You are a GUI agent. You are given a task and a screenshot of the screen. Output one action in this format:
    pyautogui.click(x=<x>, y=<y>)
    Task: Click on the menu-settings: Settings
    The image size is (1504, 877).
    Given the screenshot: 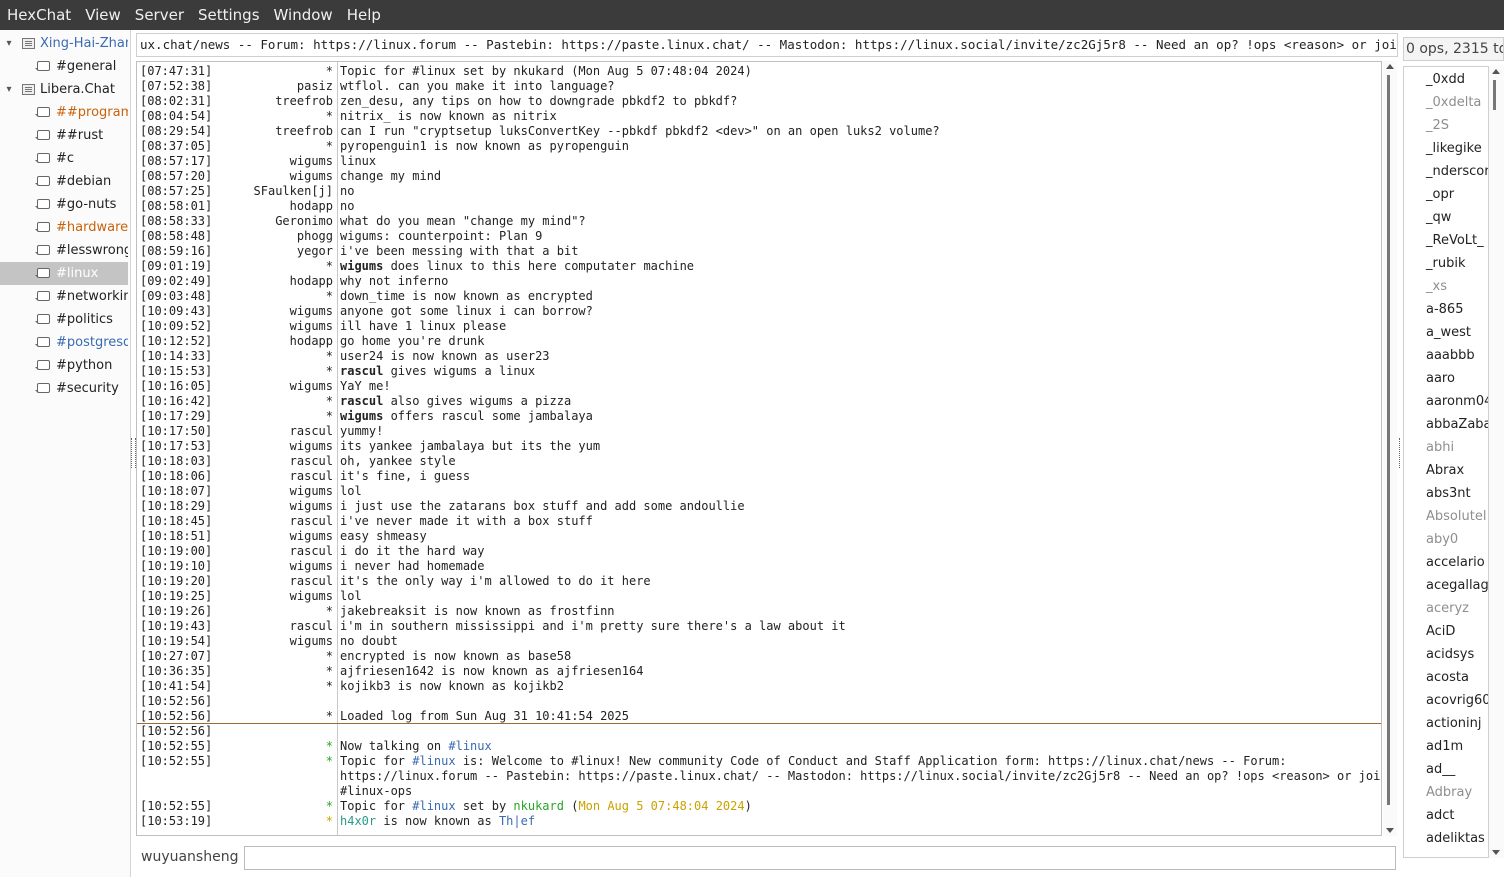 What is the action you would take?
    pyautogui.click(x=229, y=15)
    